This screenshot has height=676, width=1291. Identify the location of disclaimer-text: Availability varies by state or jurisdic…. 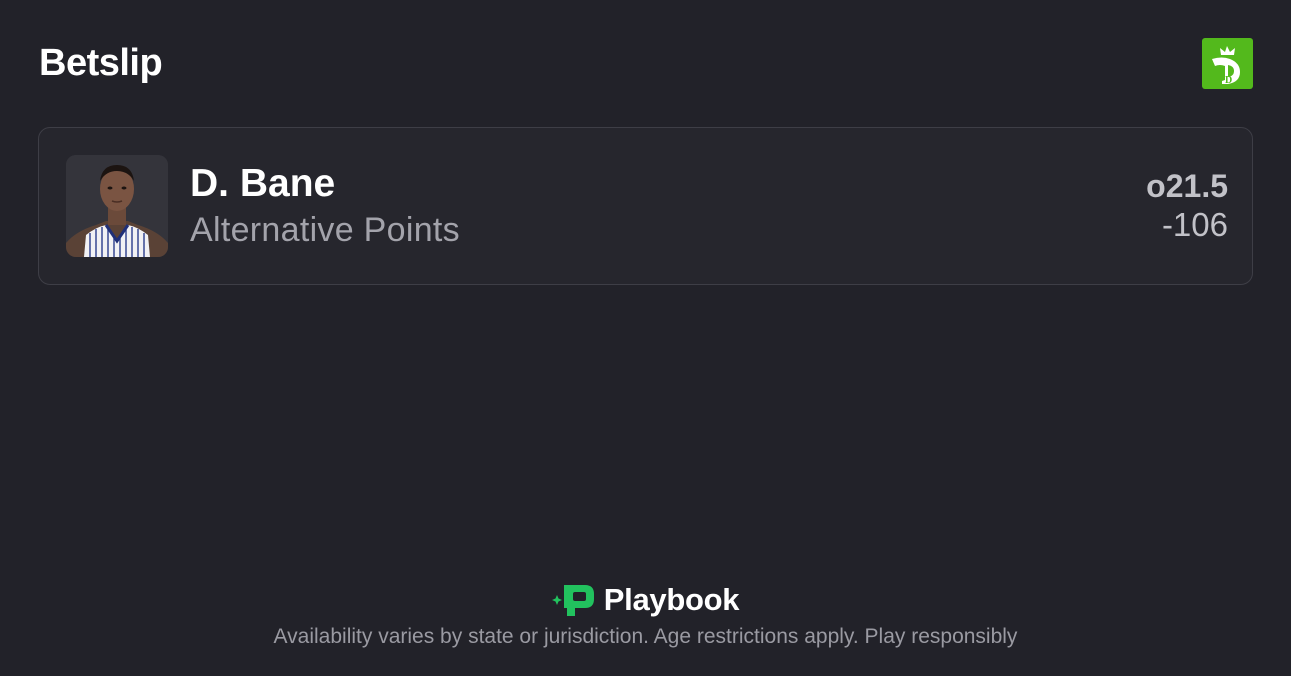
(645, 636).